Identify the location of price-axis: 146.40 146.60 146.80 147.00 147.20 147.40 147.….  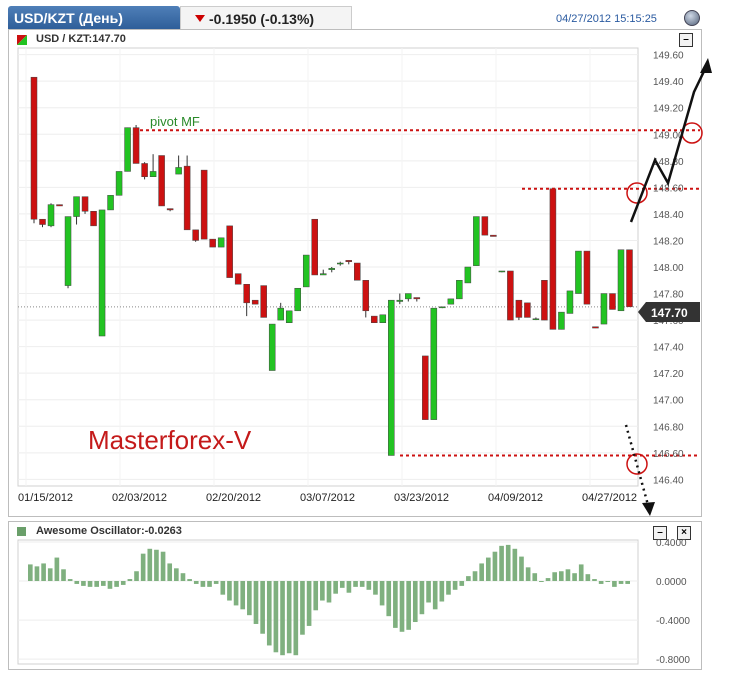
(668, 269).